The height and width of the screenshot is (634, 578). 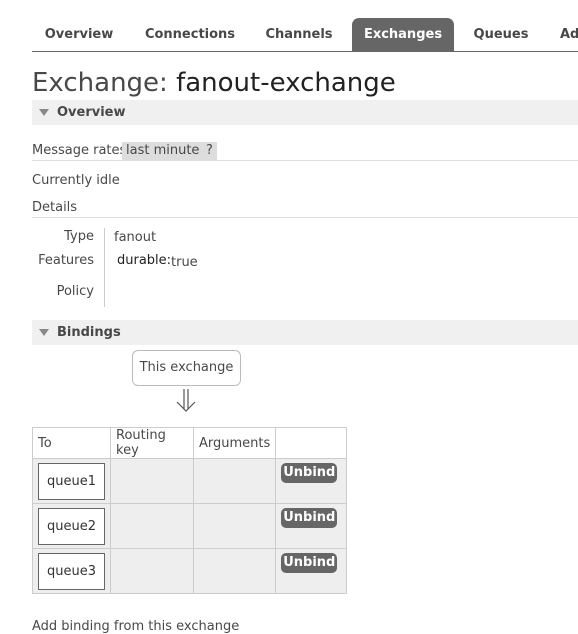 I want to click on features-label: Features, so click(x=66, y=260).